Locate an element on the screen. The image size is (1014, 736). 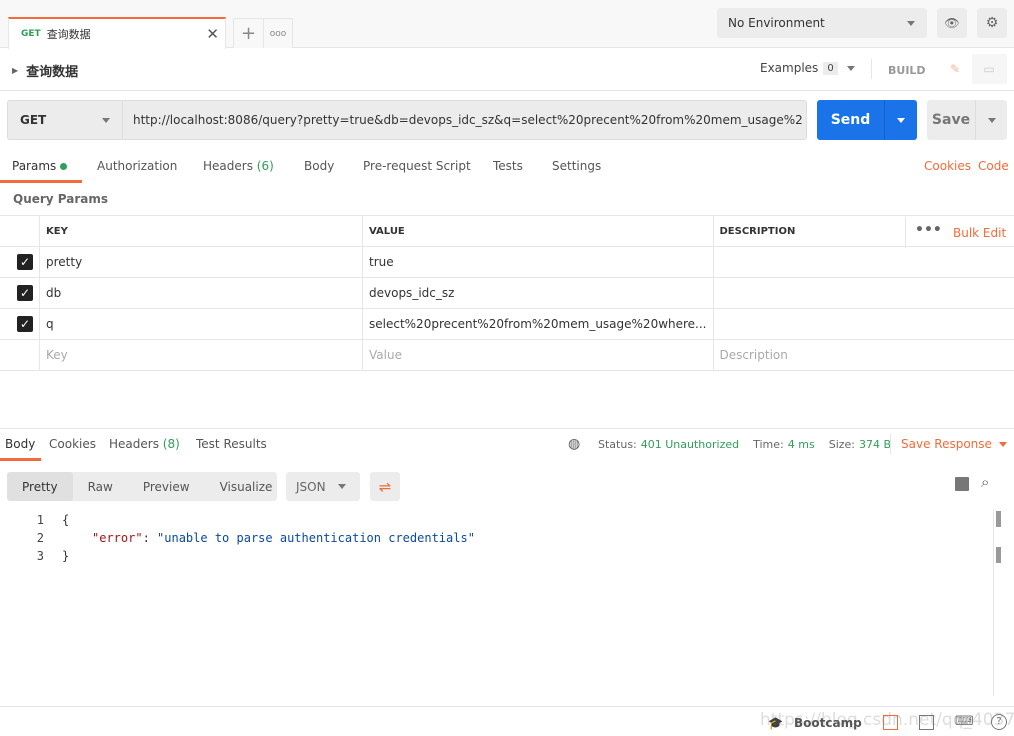
two-pane-icon is located at coordinates (890, 722).